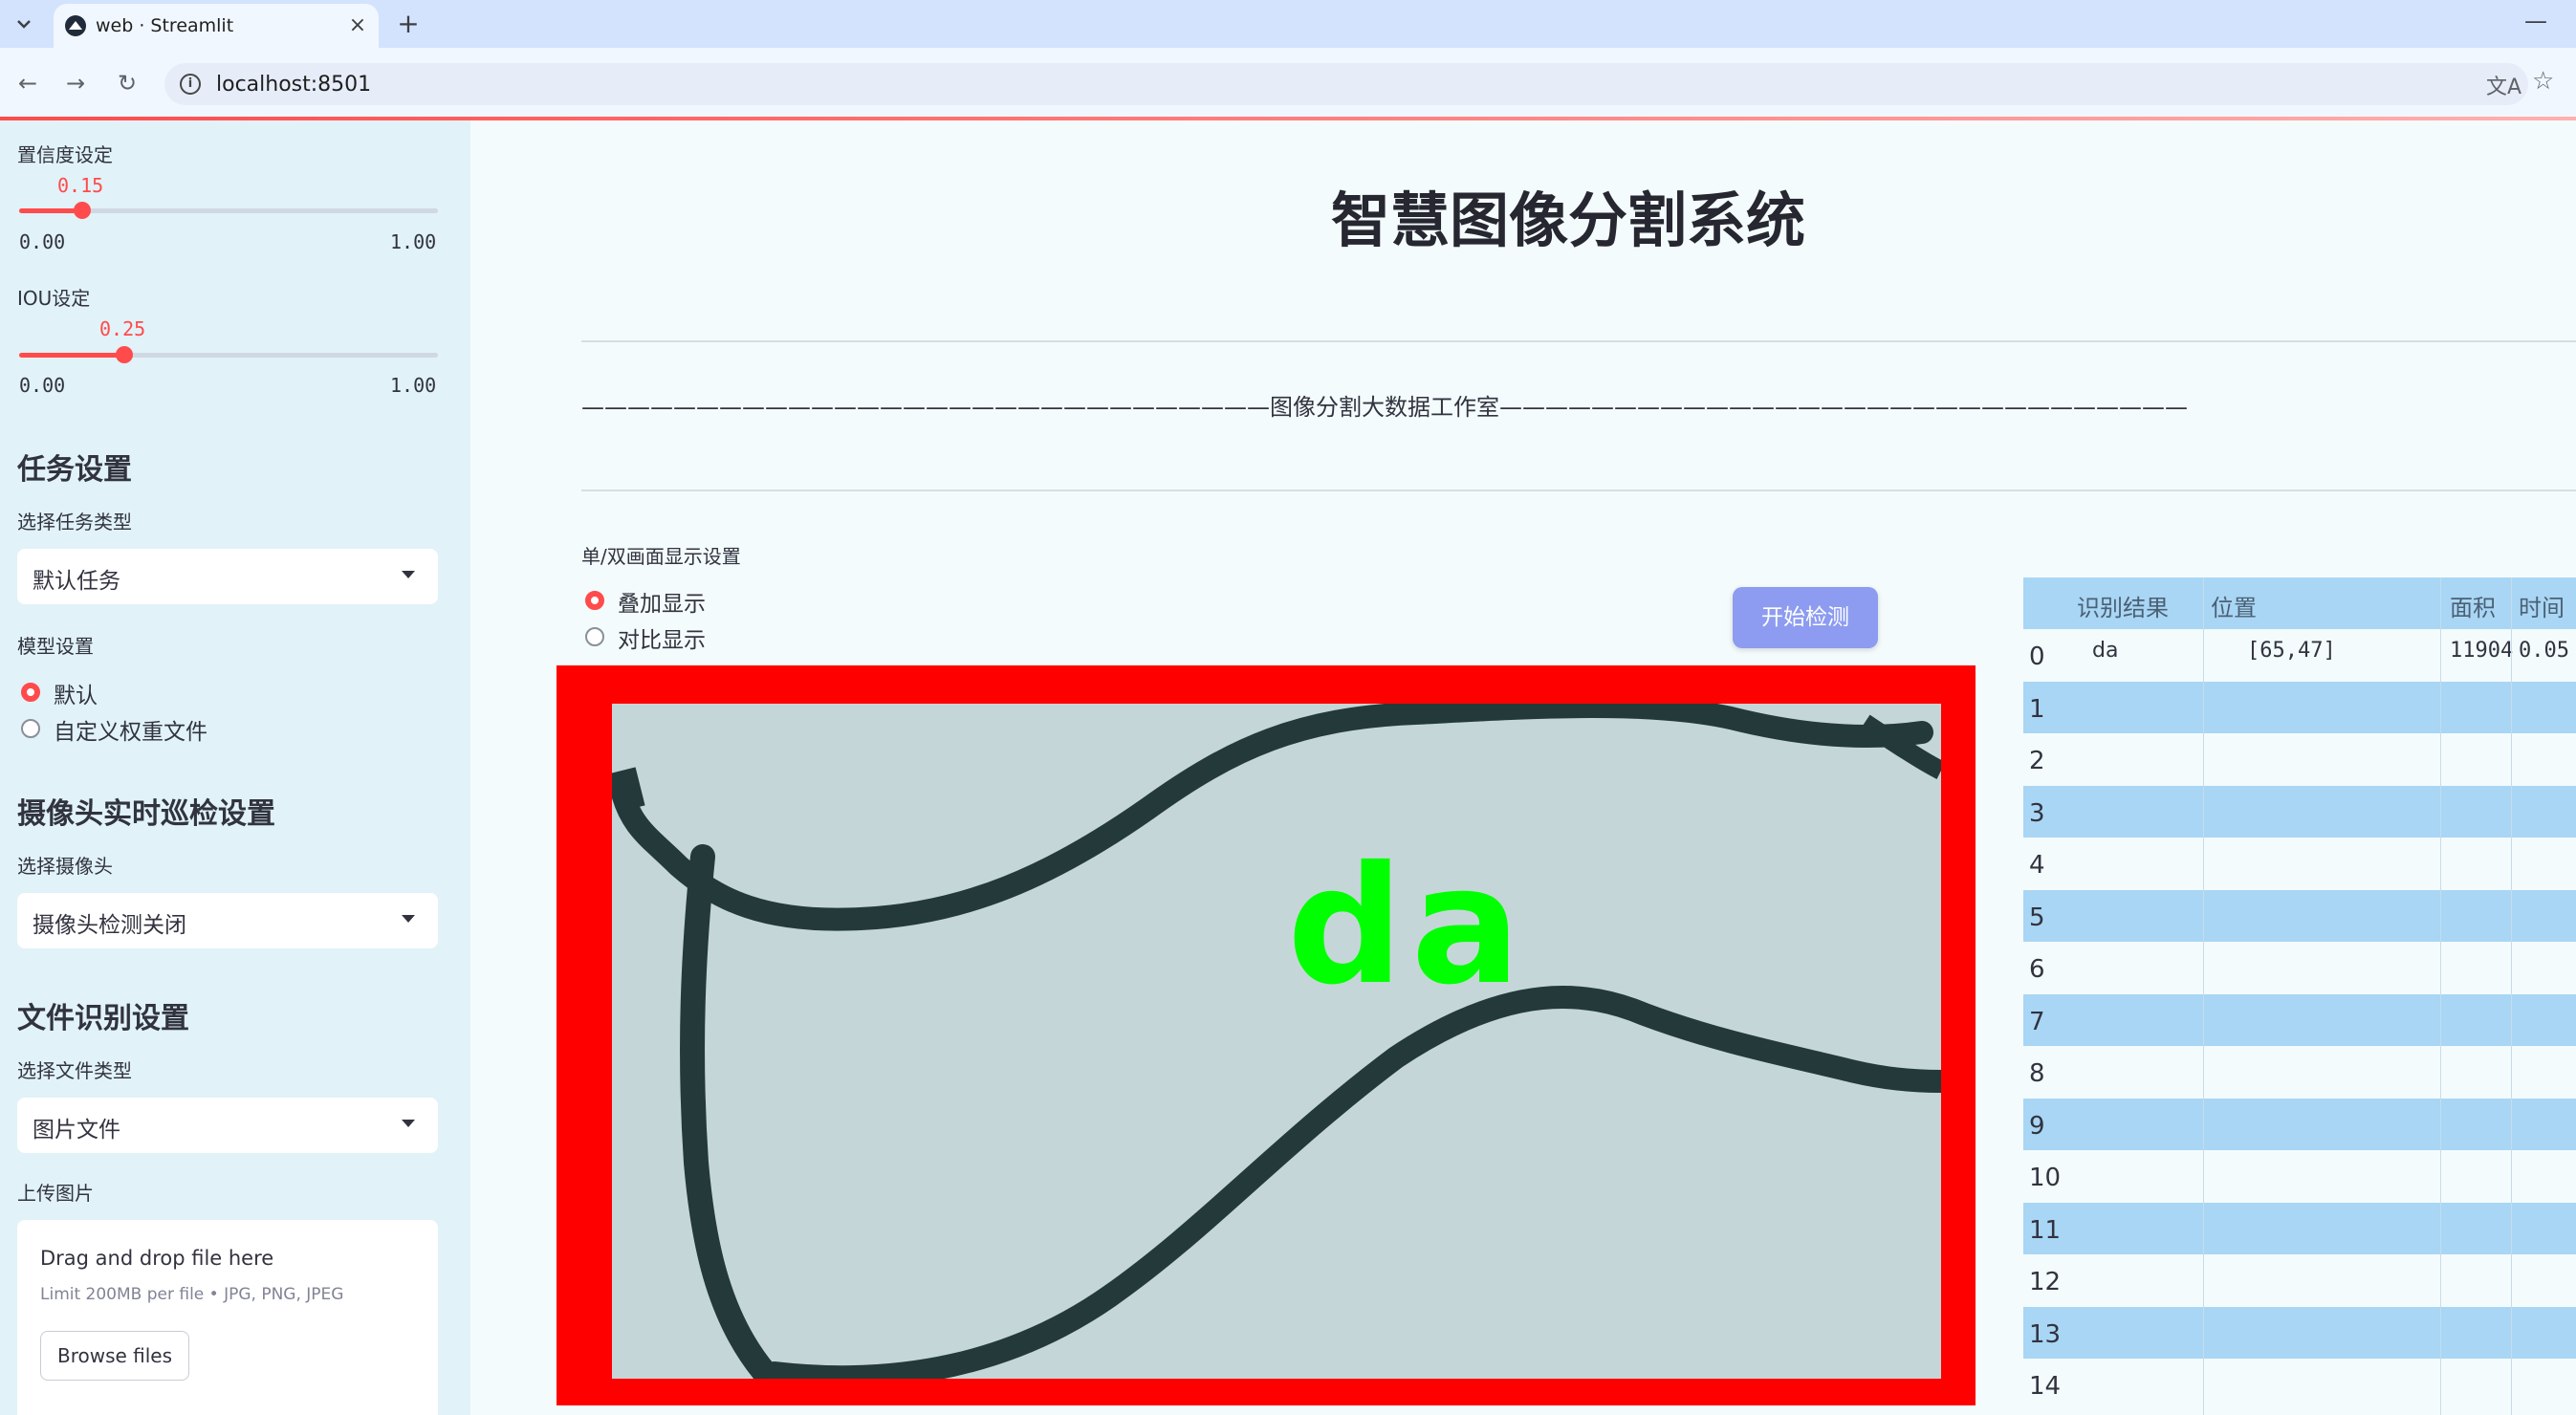 The image size is (2576, 1415). Describe the element at coordinates (2037, 970) in the screenshot. I see `row-index: 6` at that location.